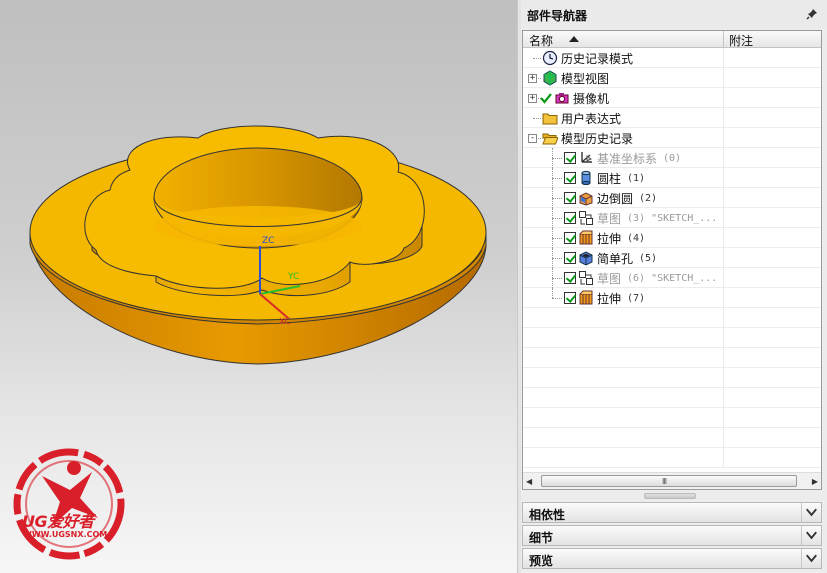  I want to click on tree-row: 边倒圆 (2), so click(672, 198).